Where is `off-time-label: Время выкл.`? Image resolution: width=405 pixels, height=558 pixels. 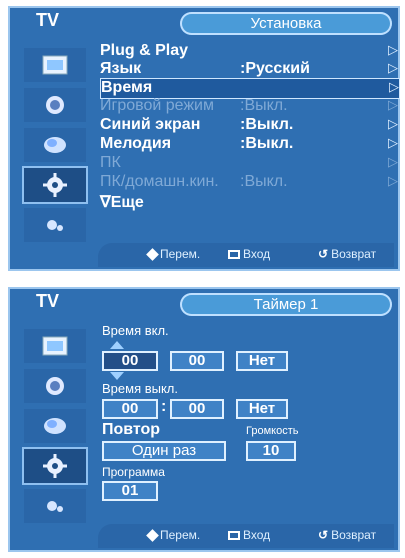 off-time-label: Время выкл. is located at coordinates (140, 388).